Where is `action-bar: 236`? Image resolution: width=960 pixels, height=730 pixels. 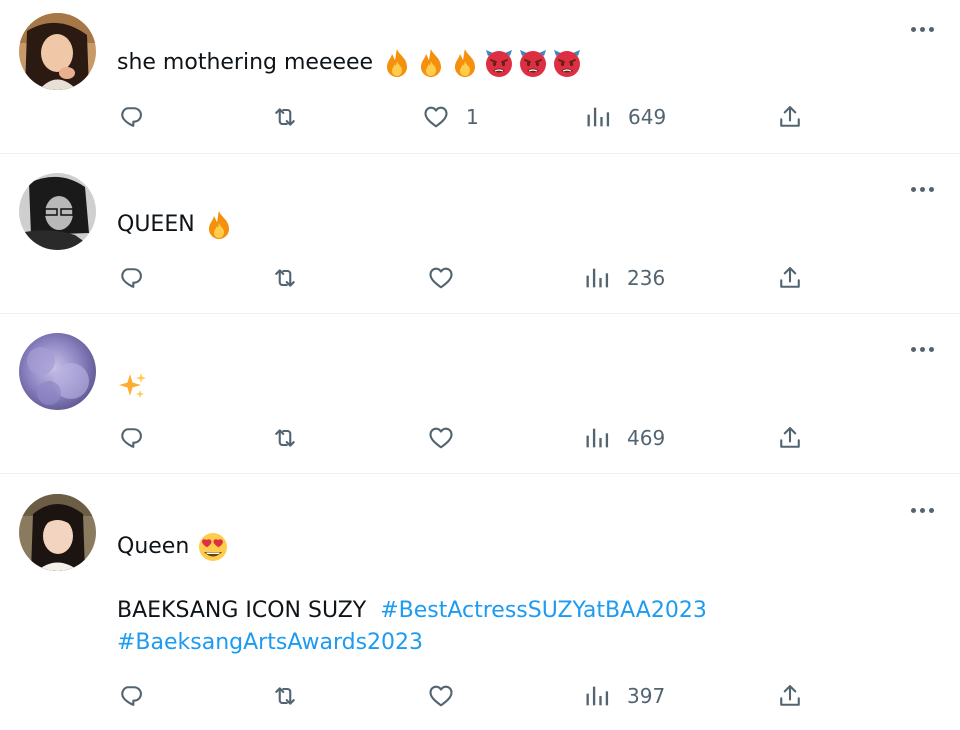
action-bar: 236 is located at coordinates (480, 278).